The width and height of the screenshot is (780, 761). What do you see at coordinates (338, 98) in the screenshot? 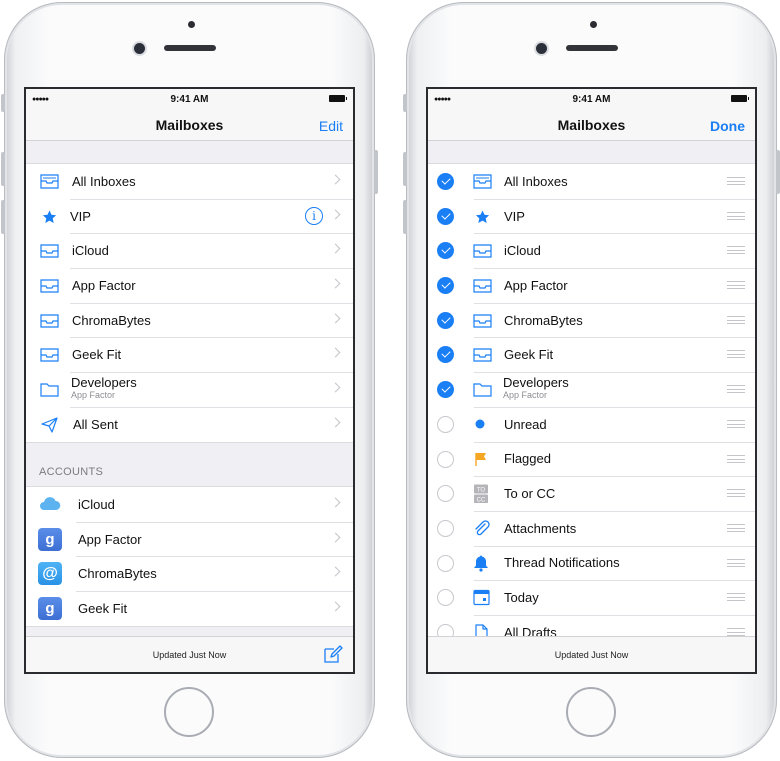
I see `battery-icon` at bounding box center [338, 98].